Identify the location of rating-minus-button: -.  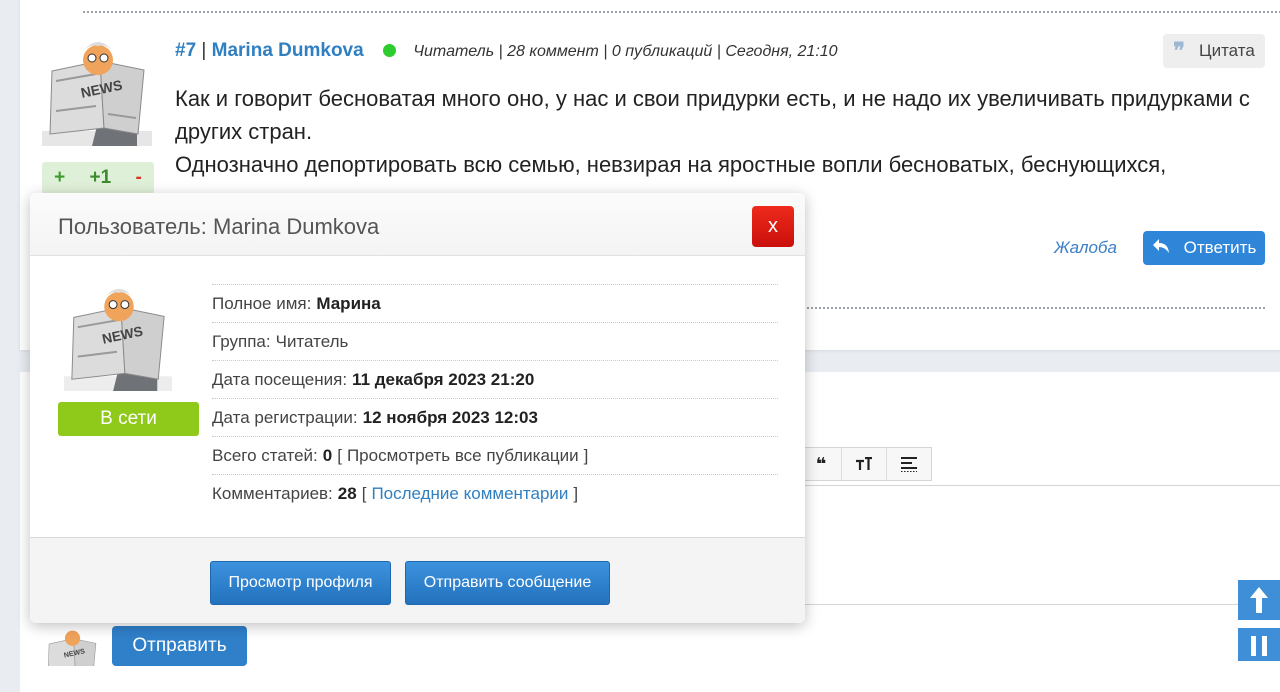
(139, 178).